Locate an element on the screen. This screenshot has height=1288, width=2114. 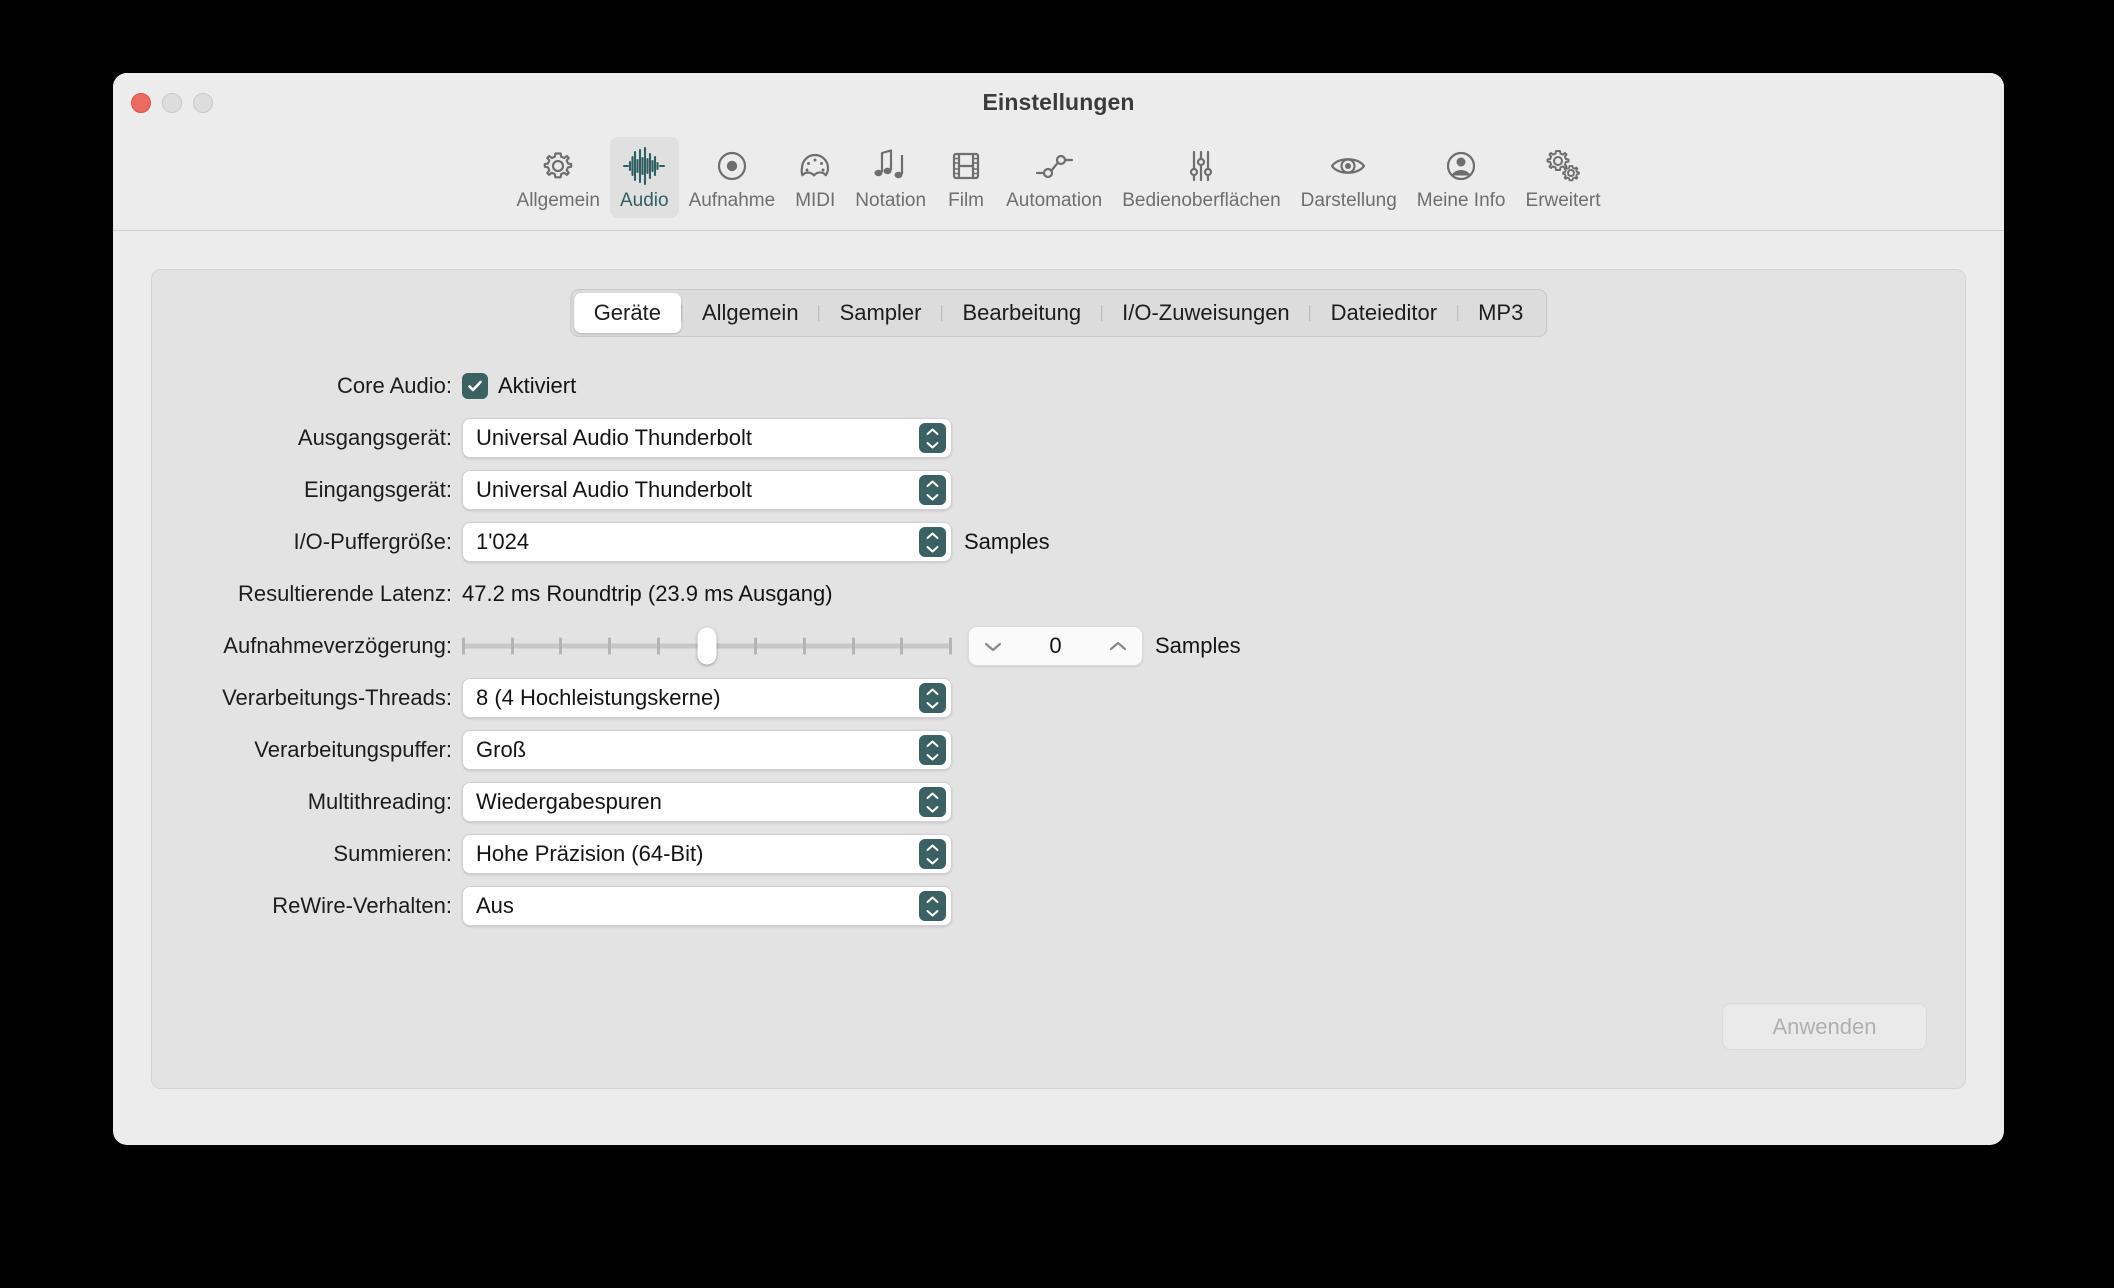
toolbar-item-meine-info: Meine Info is located at coordinates (1461, 177).